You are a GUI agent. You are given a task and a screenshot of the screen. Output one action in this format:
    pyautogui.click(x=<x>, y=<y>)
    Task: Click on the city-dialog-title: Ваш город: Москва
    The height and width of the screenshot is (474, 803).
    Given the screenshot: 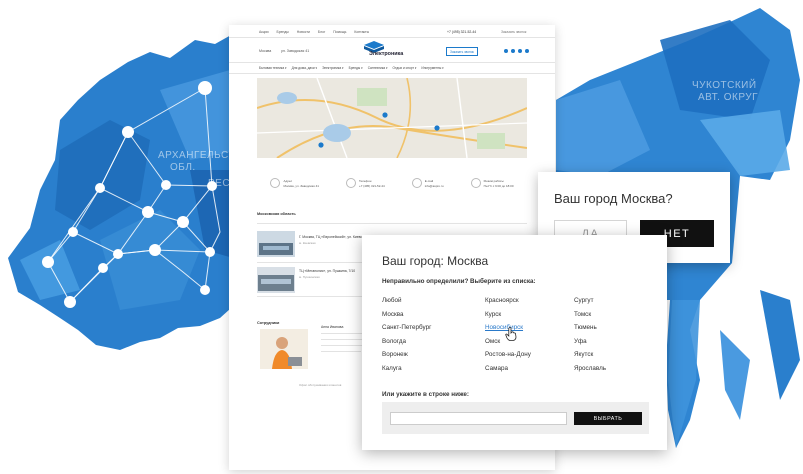 What is the action you would take?
    pyautogui.click(x=435, y=261)
    